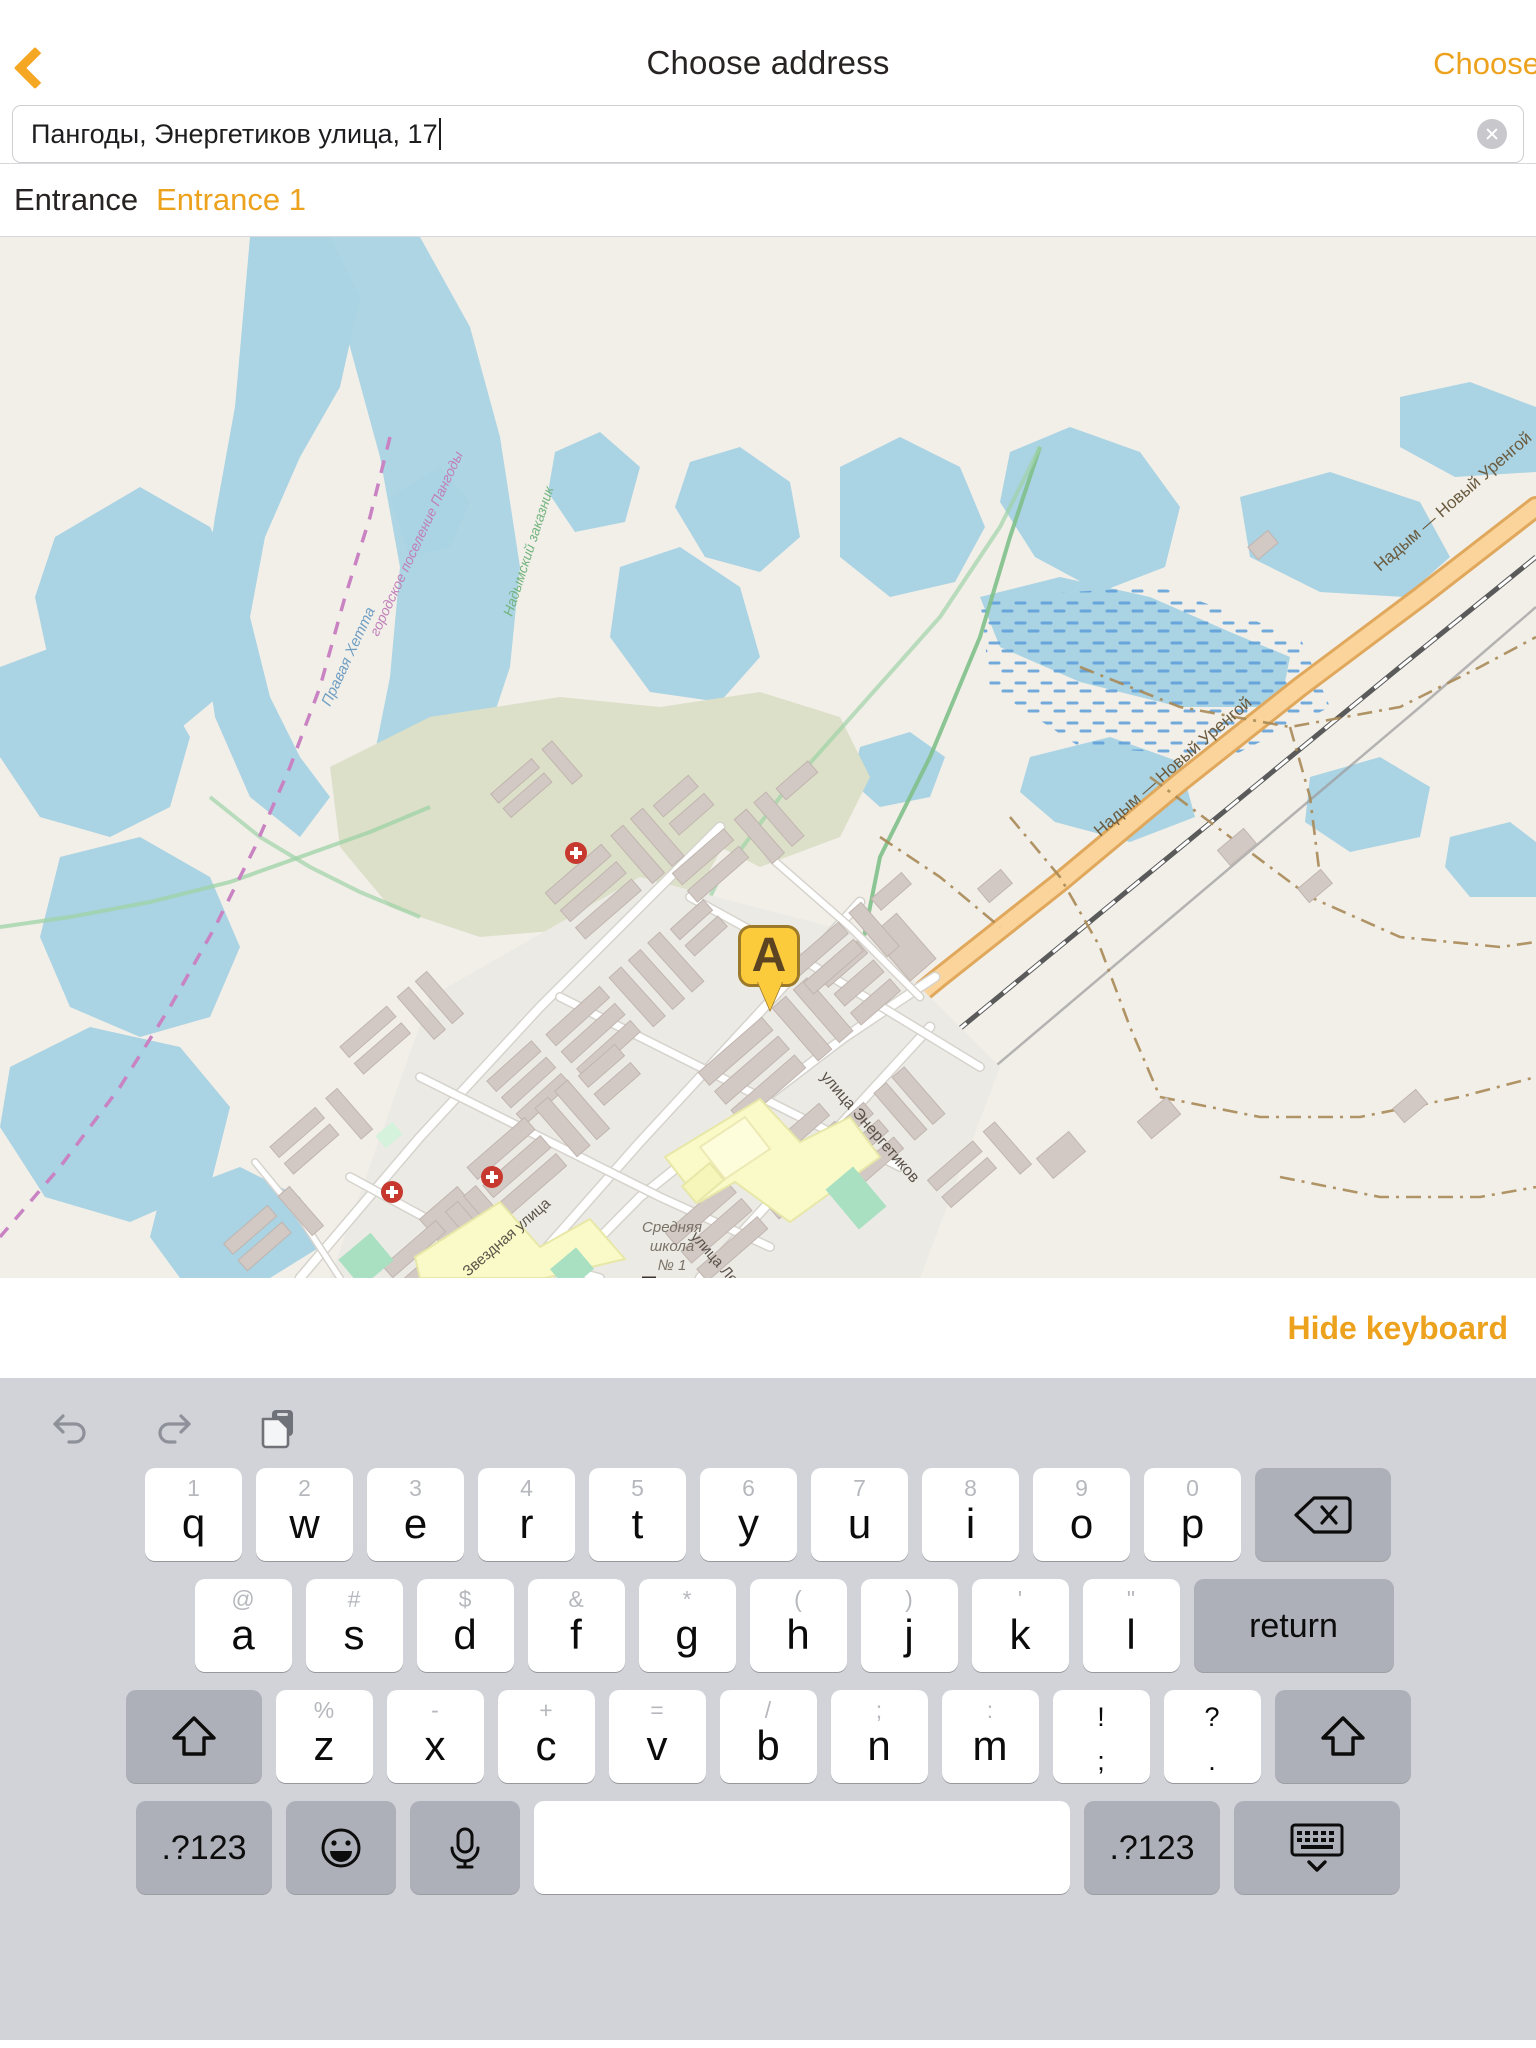  Describe the element at coordinates (1152, 1847) in the screenshot. I see `key-numbers-right: .?123` at that location.